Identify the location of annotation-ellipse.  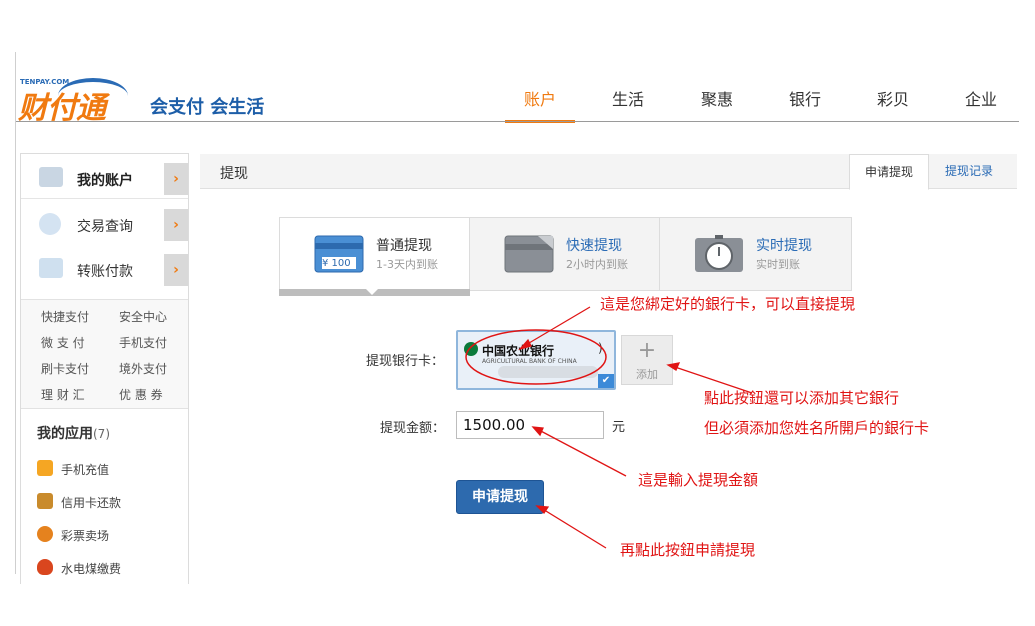
(536, 357).